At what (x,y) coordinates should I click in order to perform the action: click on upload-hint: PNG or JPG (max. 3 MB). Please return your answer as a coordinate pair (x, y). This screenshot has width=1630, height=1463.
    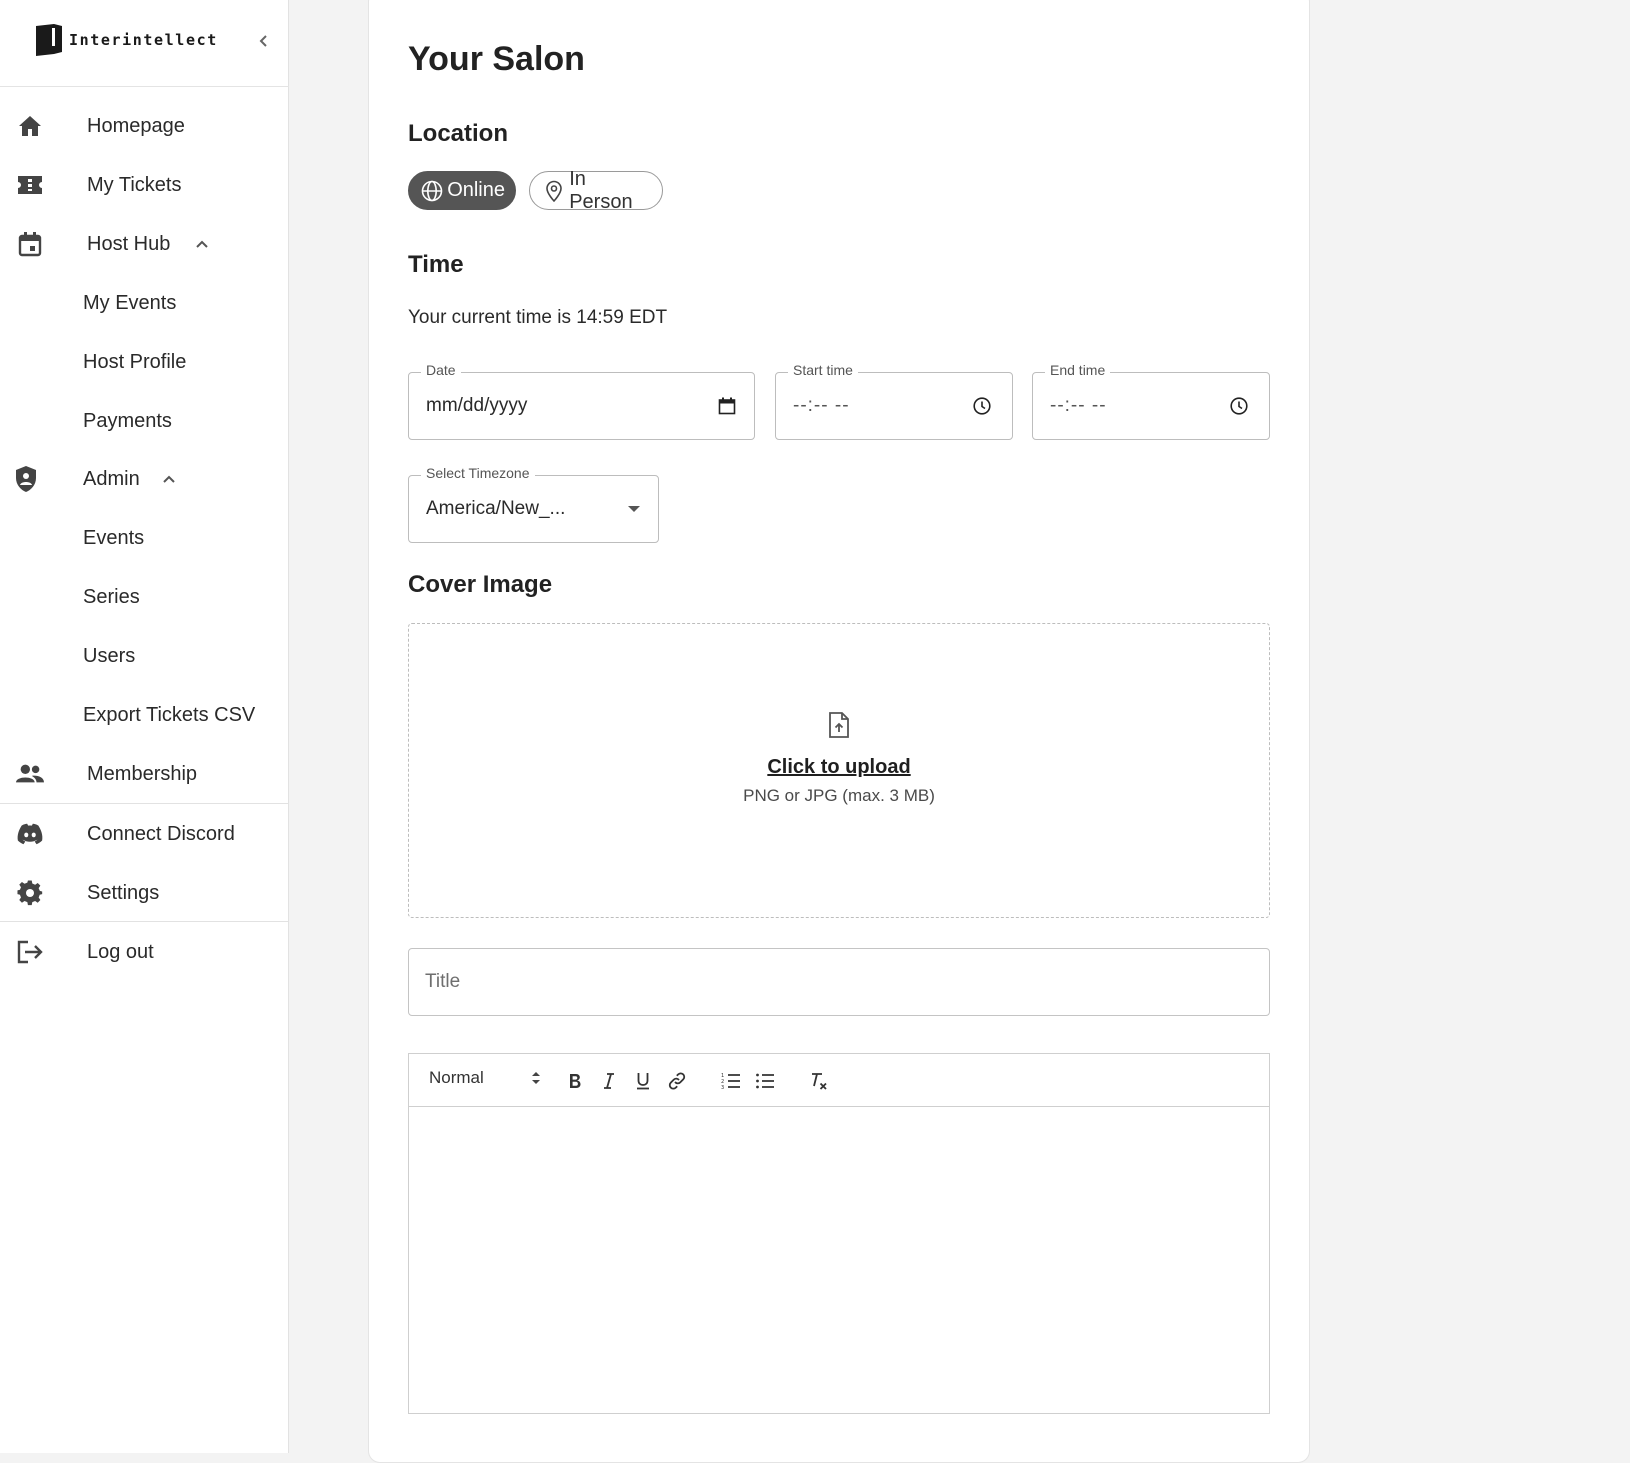
    Looking at the image, I should click on (839, 795).